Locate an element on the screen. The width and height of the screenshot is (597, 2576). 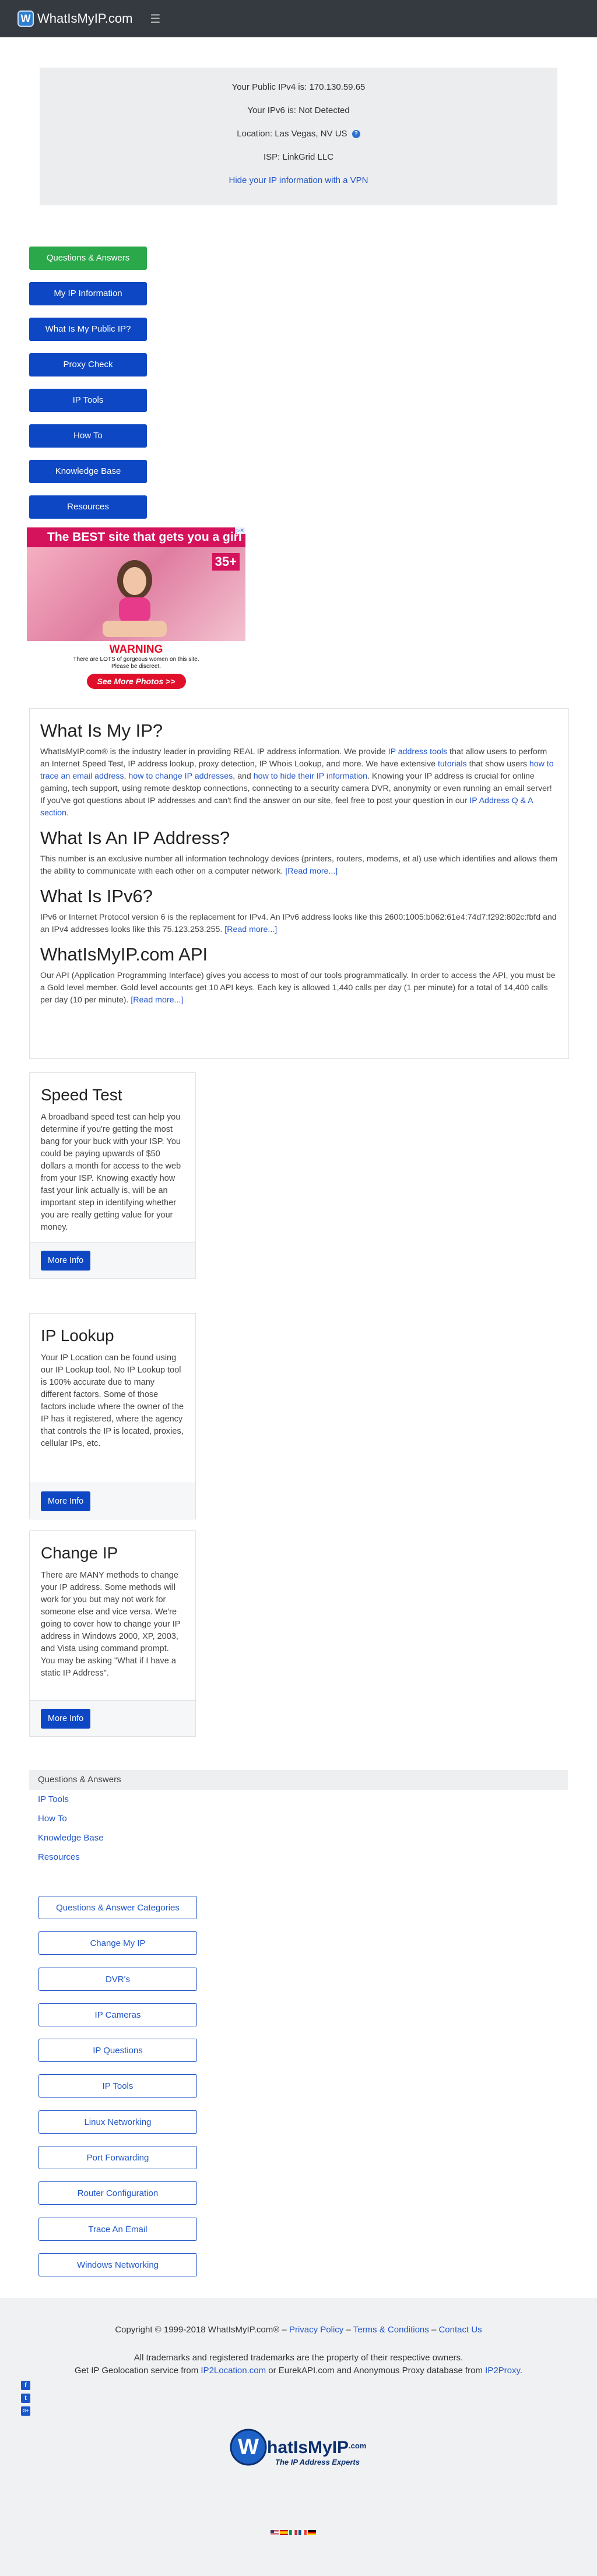
ad-see-more-button: See More Photos >> is located at coordinates (136, 681).